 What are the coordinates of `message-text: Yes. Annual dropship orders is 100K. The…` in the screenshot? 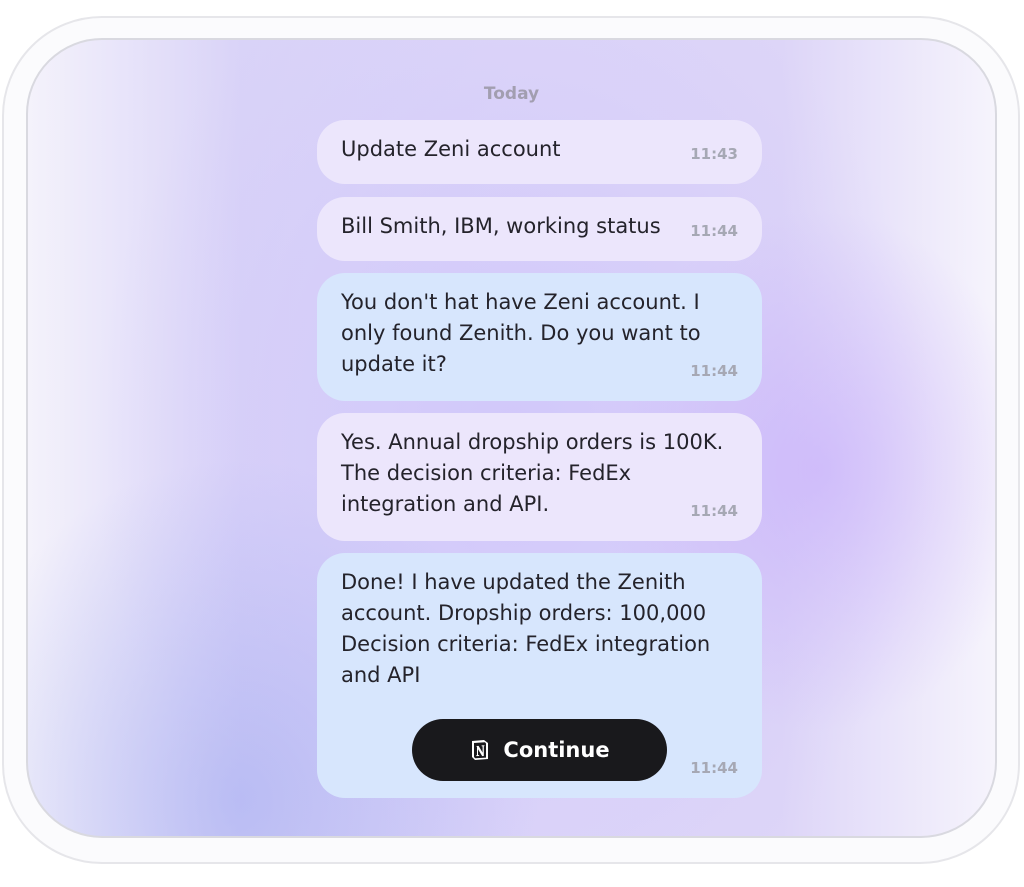 It's located at (532, 473).